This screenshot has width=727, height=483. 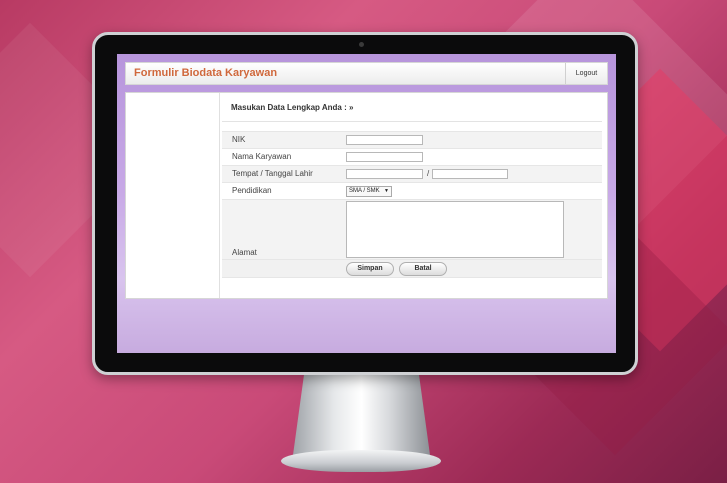 I want to click on form-heading: Masukan Data Lengkap Anda : », so click(x=412, y=107).